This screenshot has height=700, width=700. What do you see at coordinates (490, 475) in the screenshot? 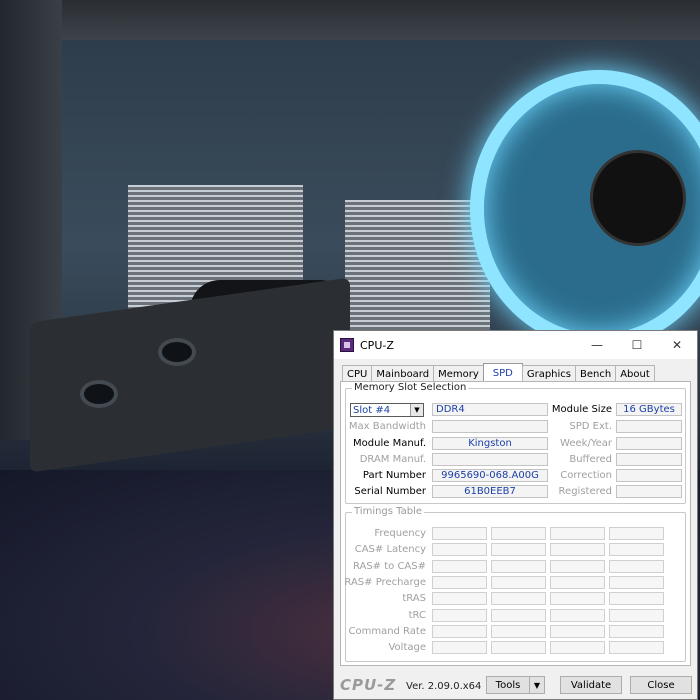
I see `part-number-field: 9965690-068.A00G` at bounding box center [490, 475].